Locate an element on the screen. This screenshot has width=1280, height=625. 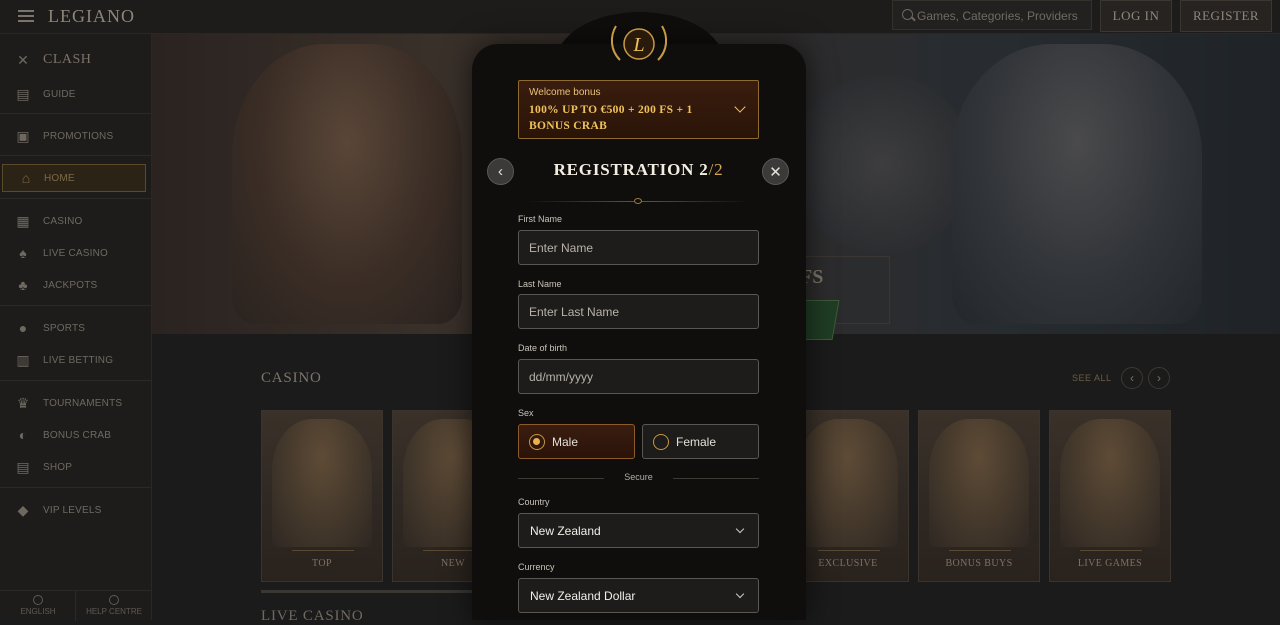
close-button: ✕ is located at coordinates (775, 171).